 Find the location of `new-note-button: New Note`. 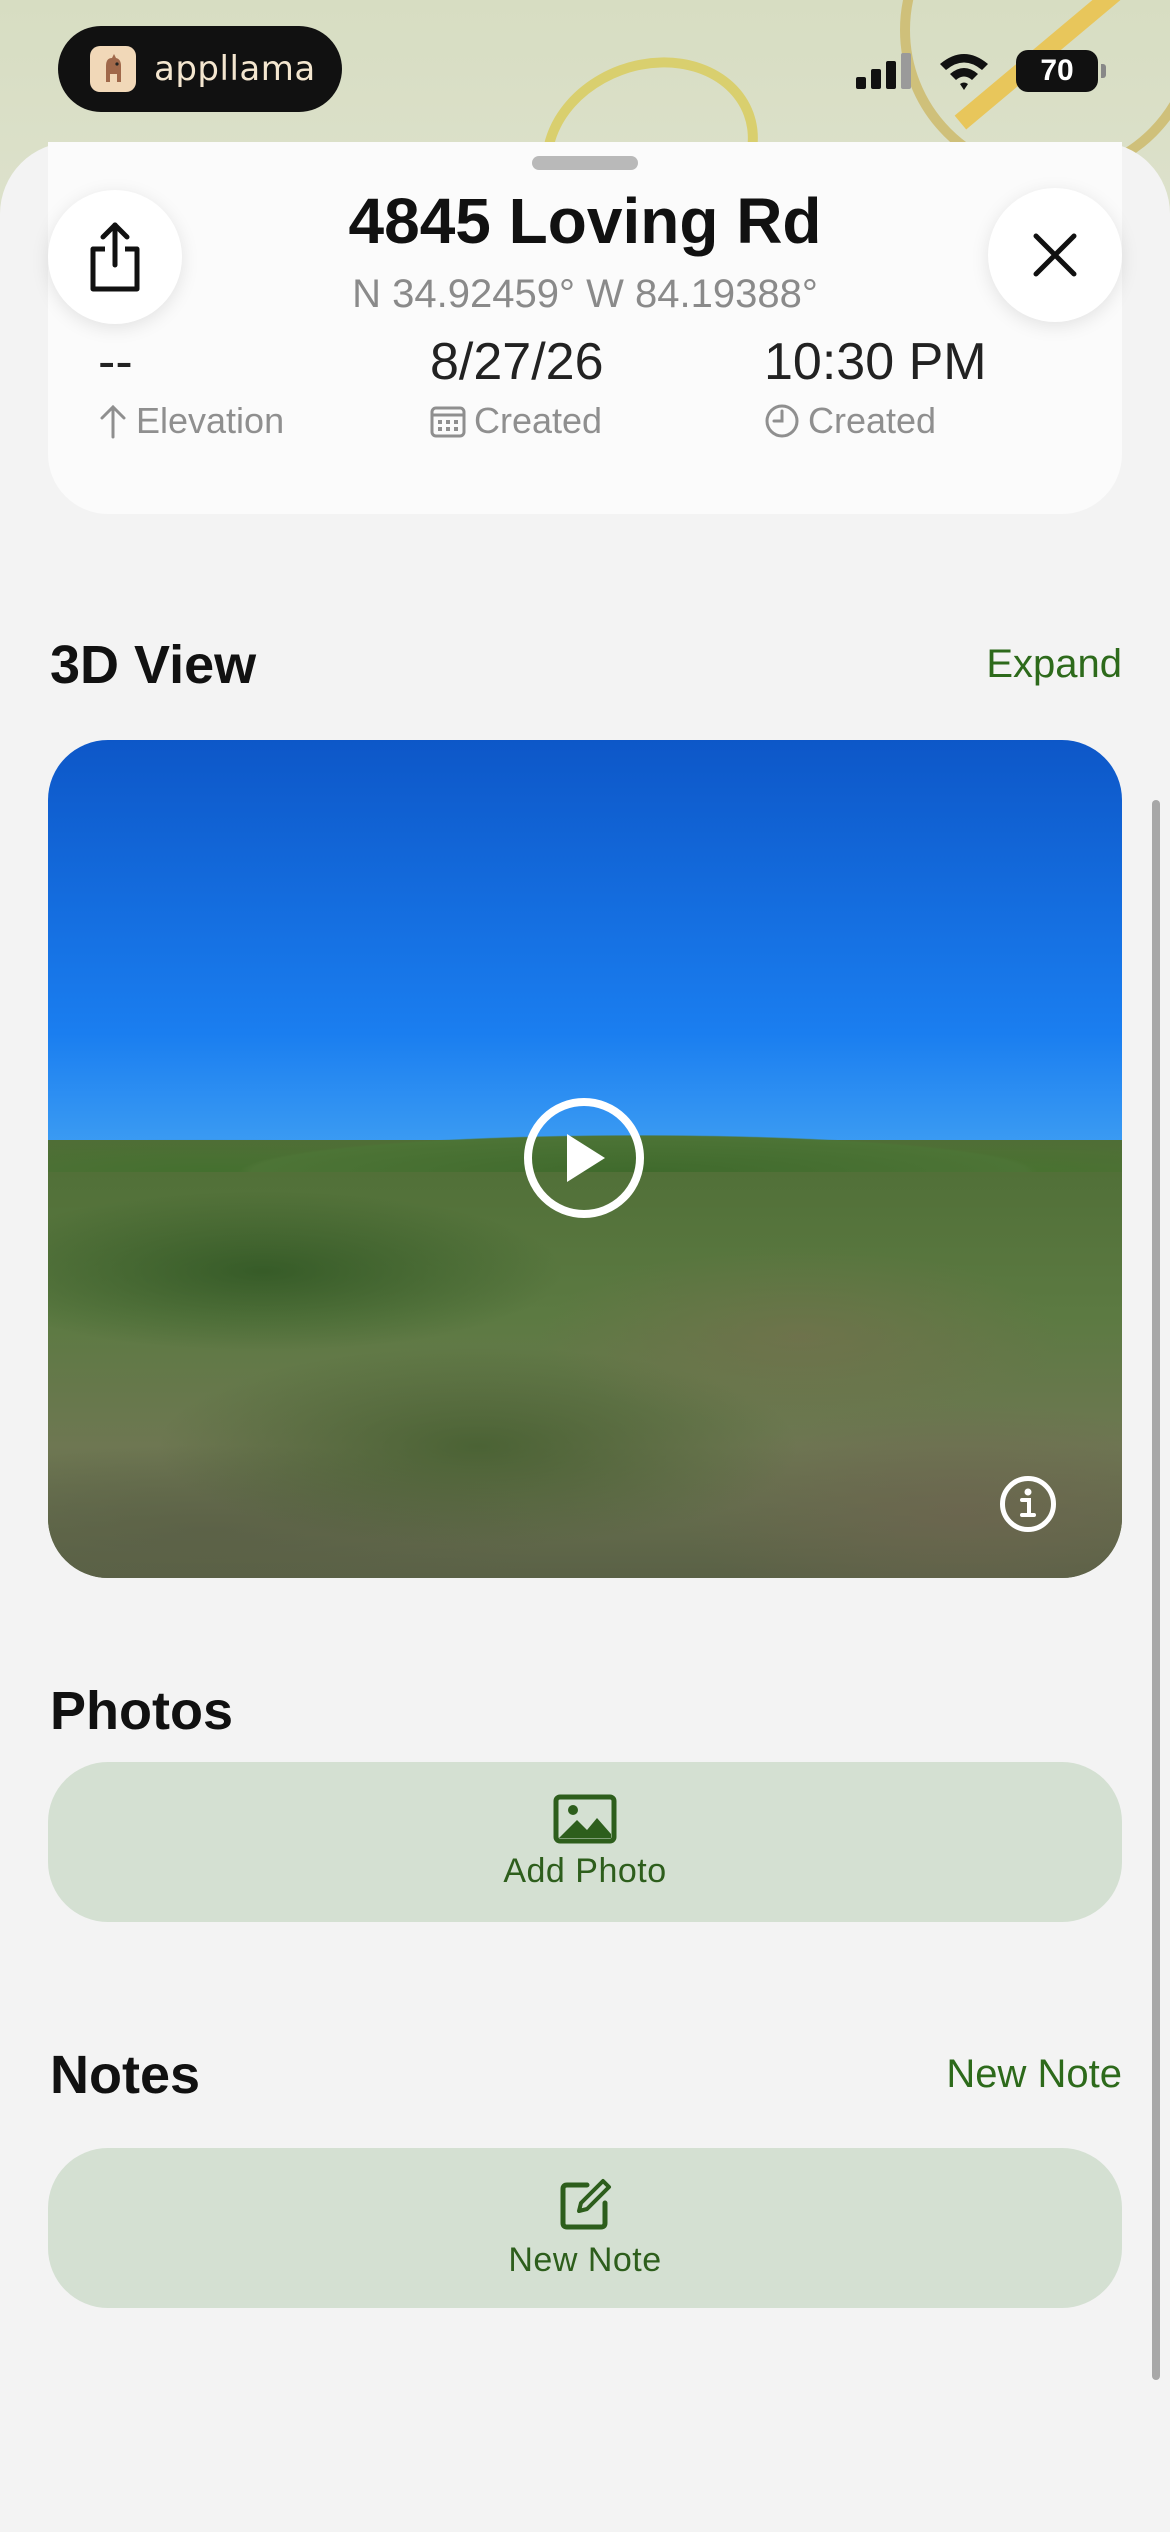

new-note-button: New Note is located at coordinates (585, 2228).